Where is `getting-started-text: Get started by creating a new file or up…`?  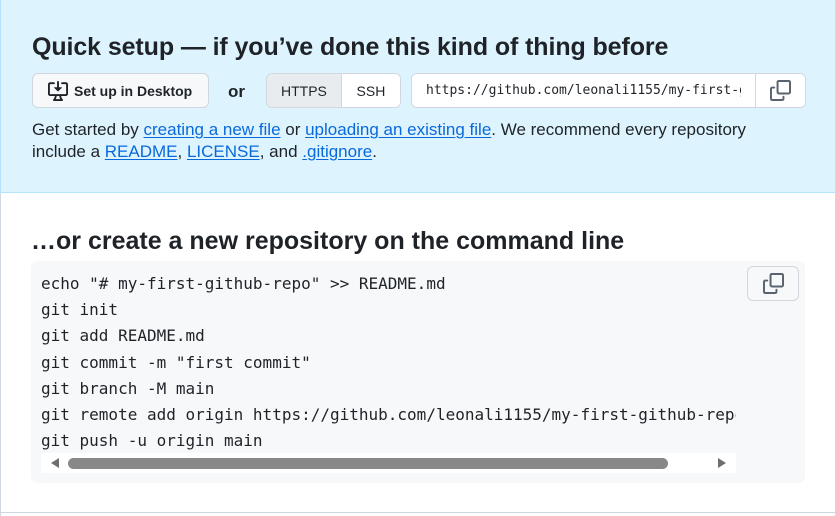
getting-started-text: Get started by creating a new file or up… is located at coordinates (412, 141).